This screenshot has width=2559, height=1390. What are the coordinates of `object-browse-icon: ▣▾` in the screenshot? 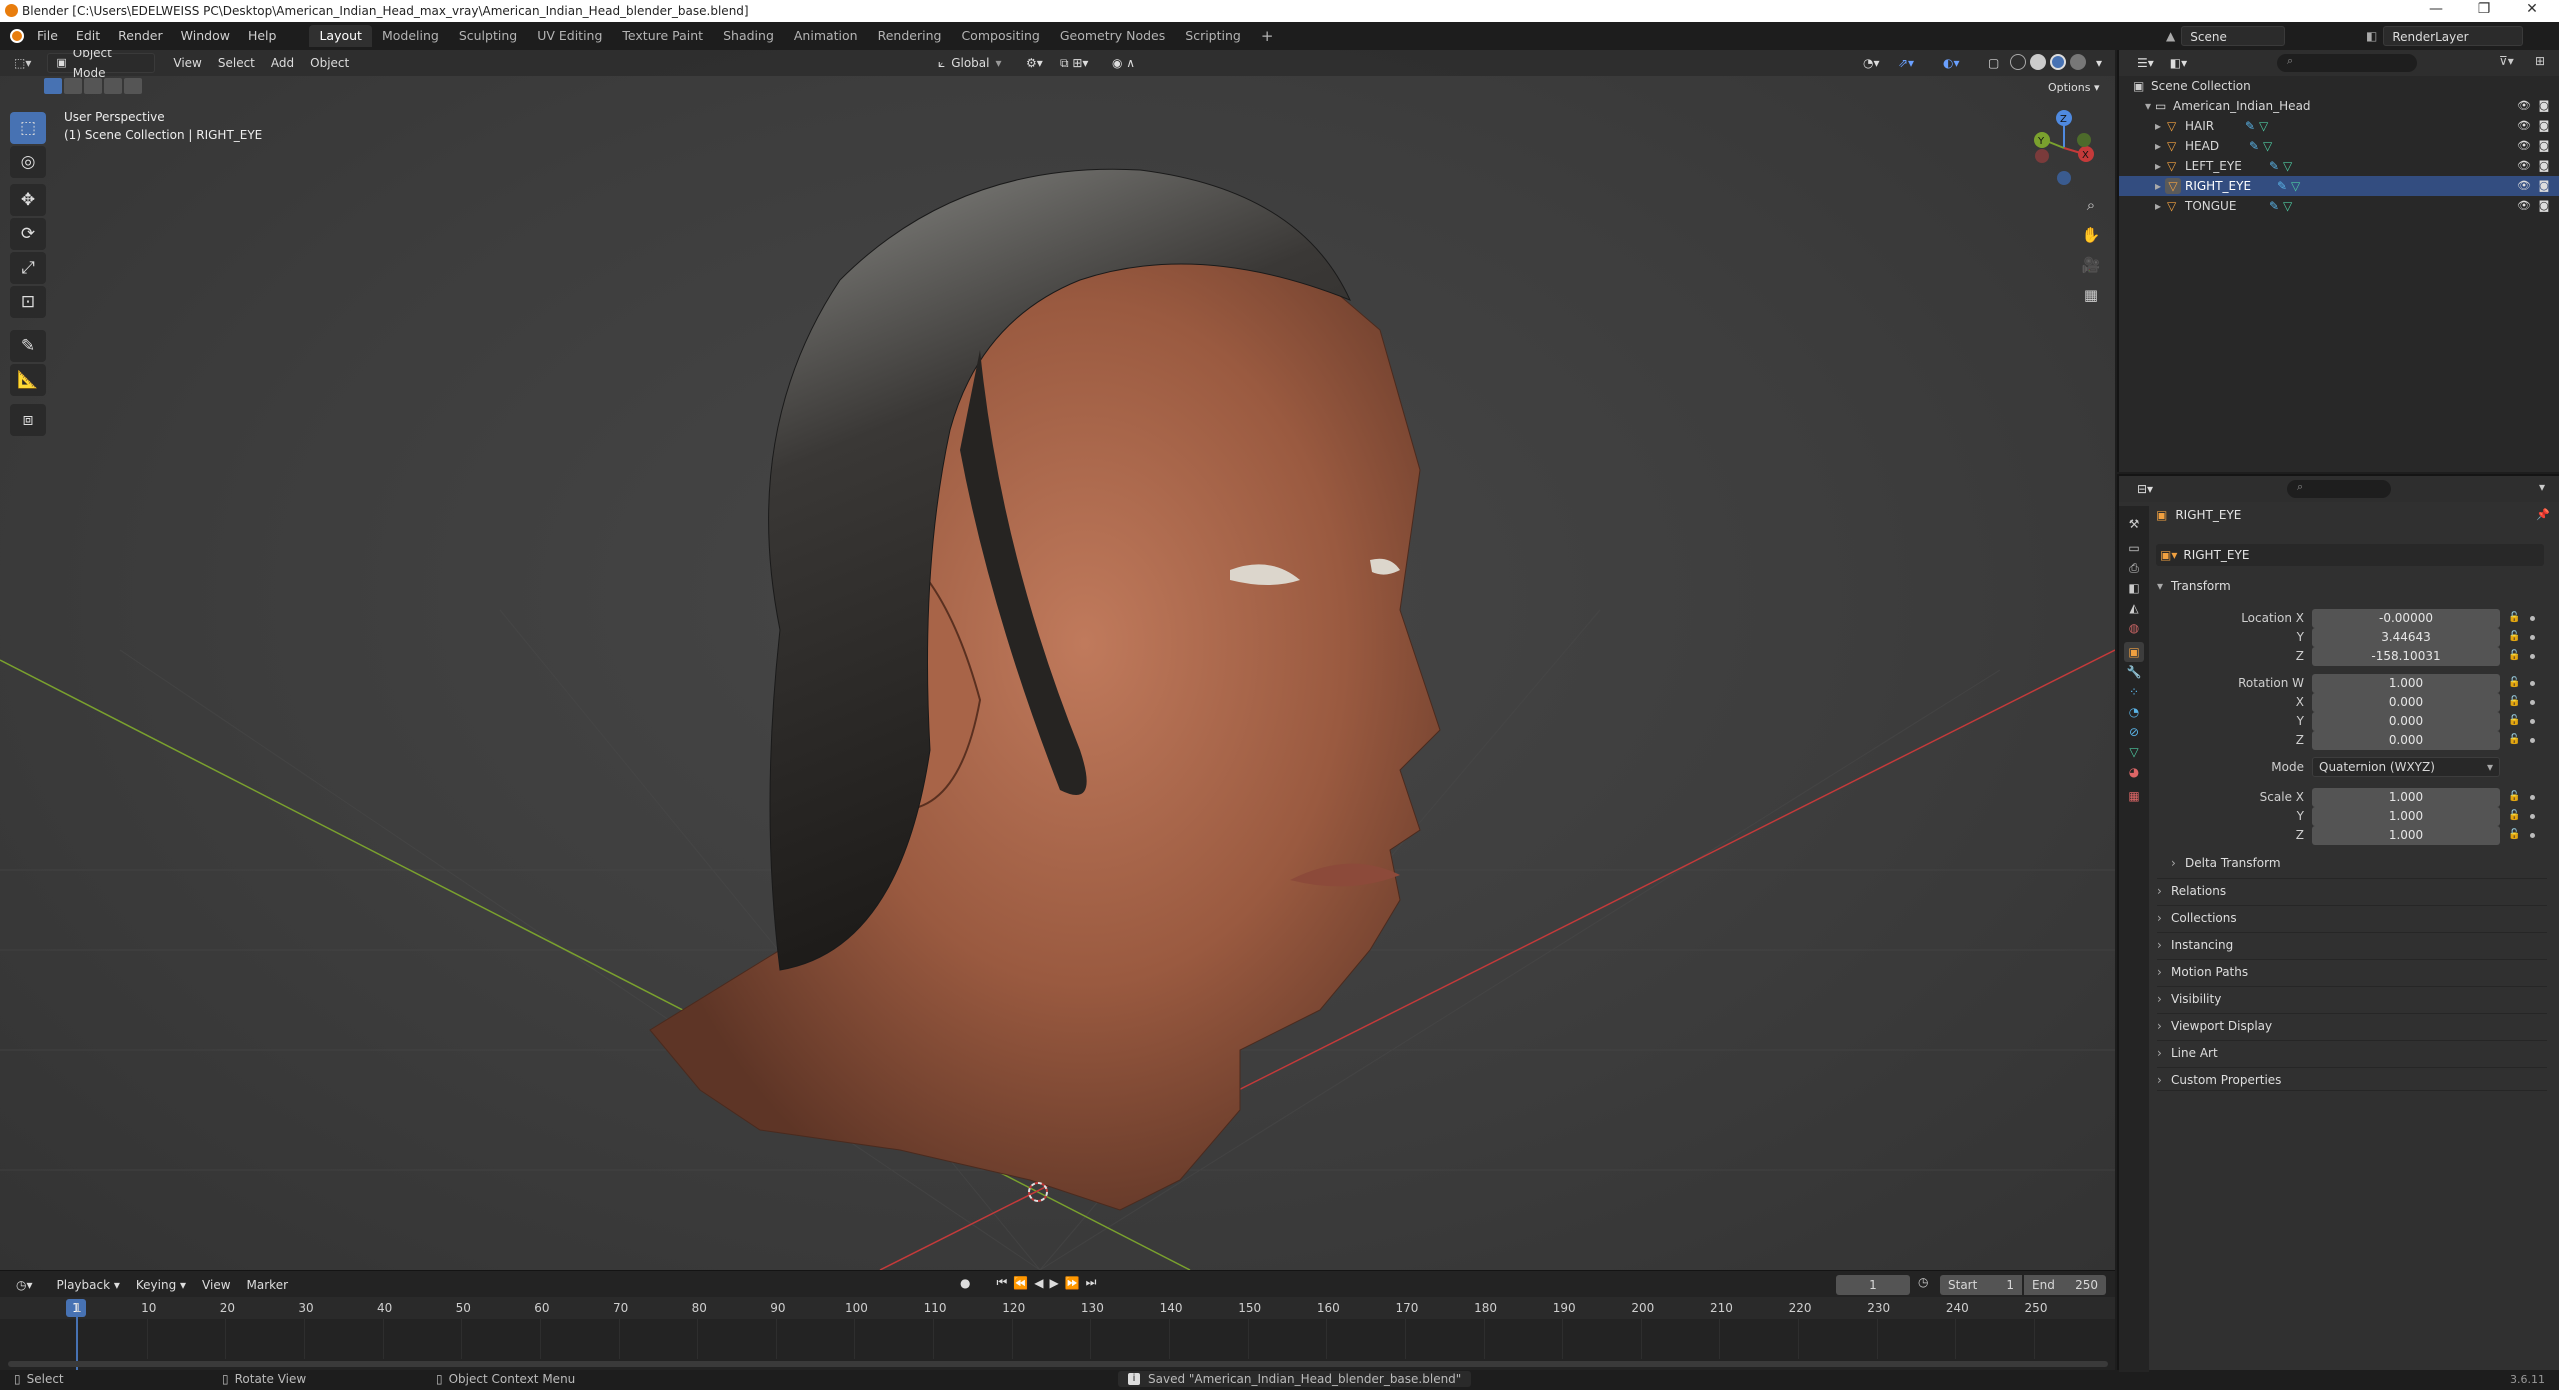 It's located at (2168, 555).